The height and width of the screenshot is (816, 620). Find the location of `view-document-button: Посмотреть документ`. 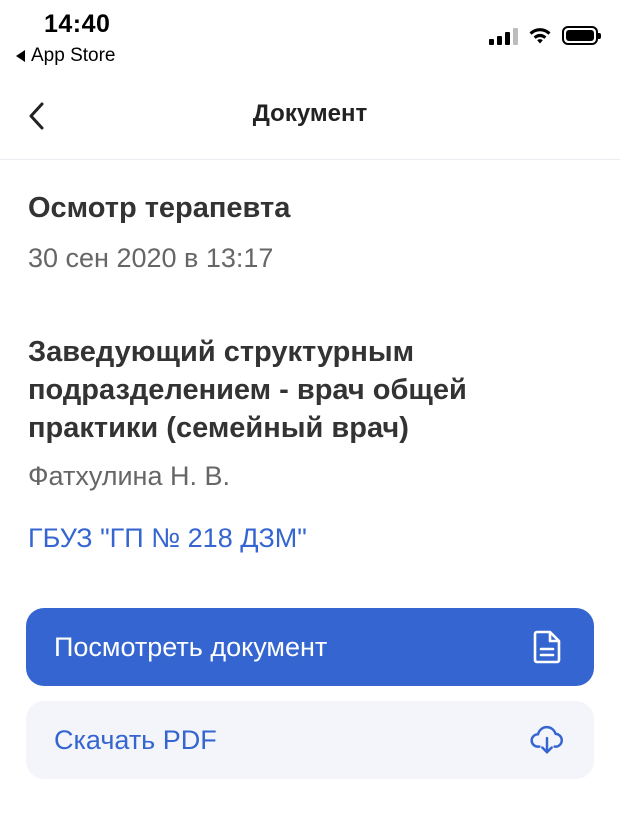

view-document-button: Посмотреть документ is located at coordinates (310, 647).